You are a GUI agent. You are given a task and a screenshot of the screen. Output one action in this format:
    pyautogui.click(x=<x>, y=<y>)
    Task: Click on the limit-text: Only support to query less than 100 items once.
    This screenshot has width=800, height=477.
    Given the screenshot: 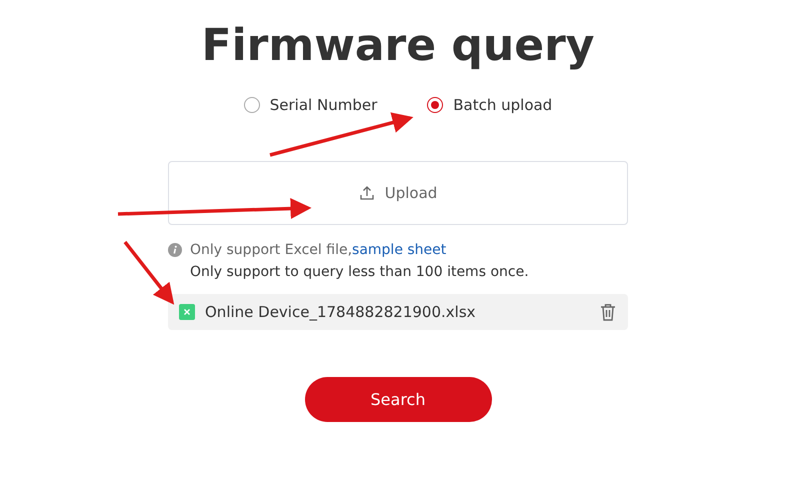 What is the action you would take?
    pyautogui.click(x=360, y=272)
    